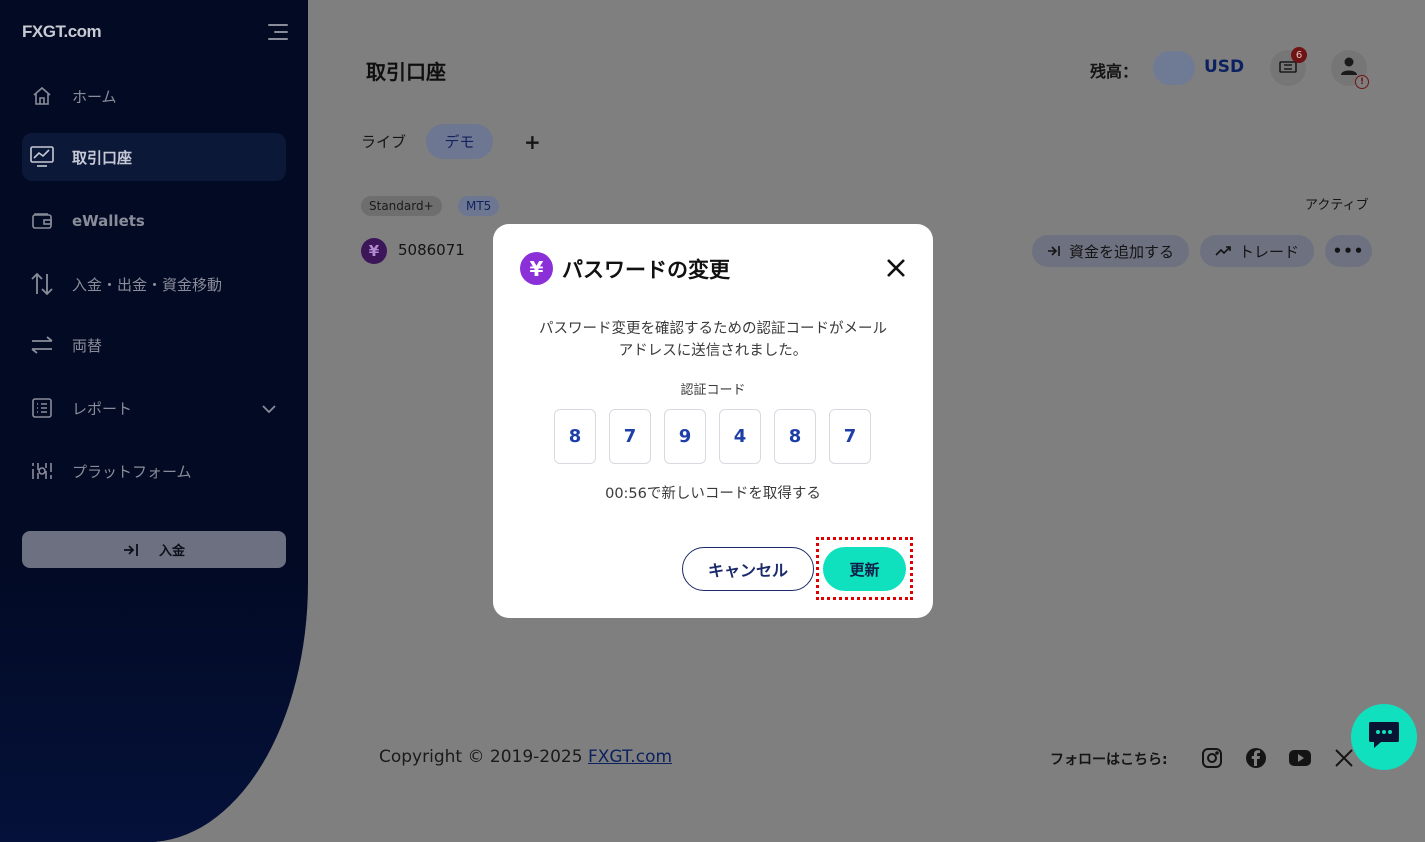 Image resolution: width=1425 pixels, height=842 pixels. I want to click on add-funds-button: 資金を追加する, so click(1110, 251).